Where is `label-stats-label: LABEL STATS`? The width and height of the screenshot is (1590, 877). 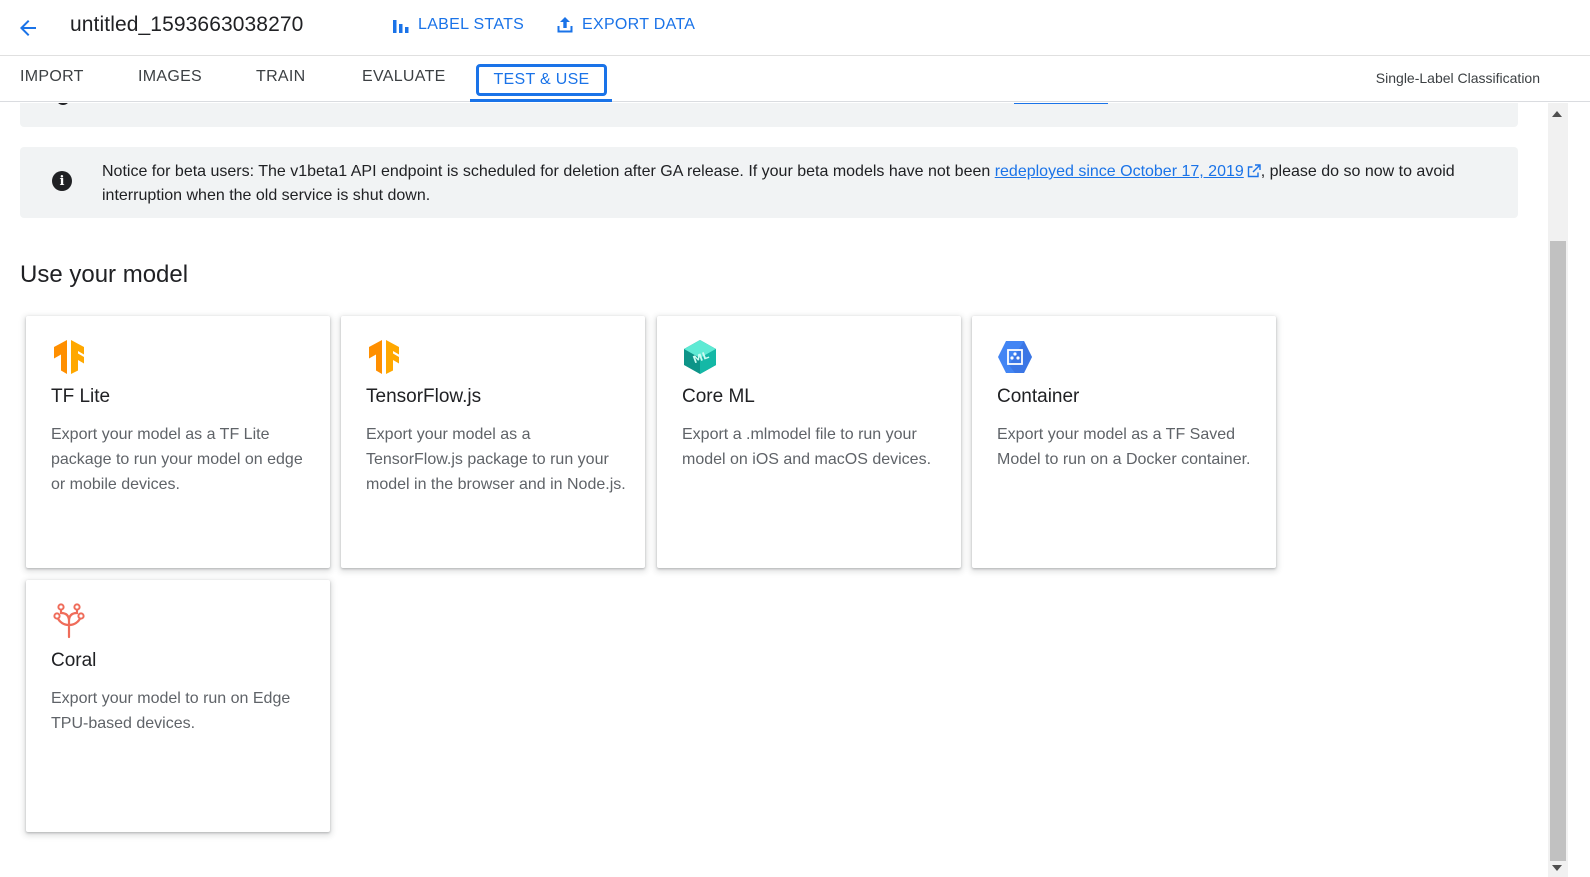
label-stats-label: LABEL STATS is located at coordinates (471, 24).